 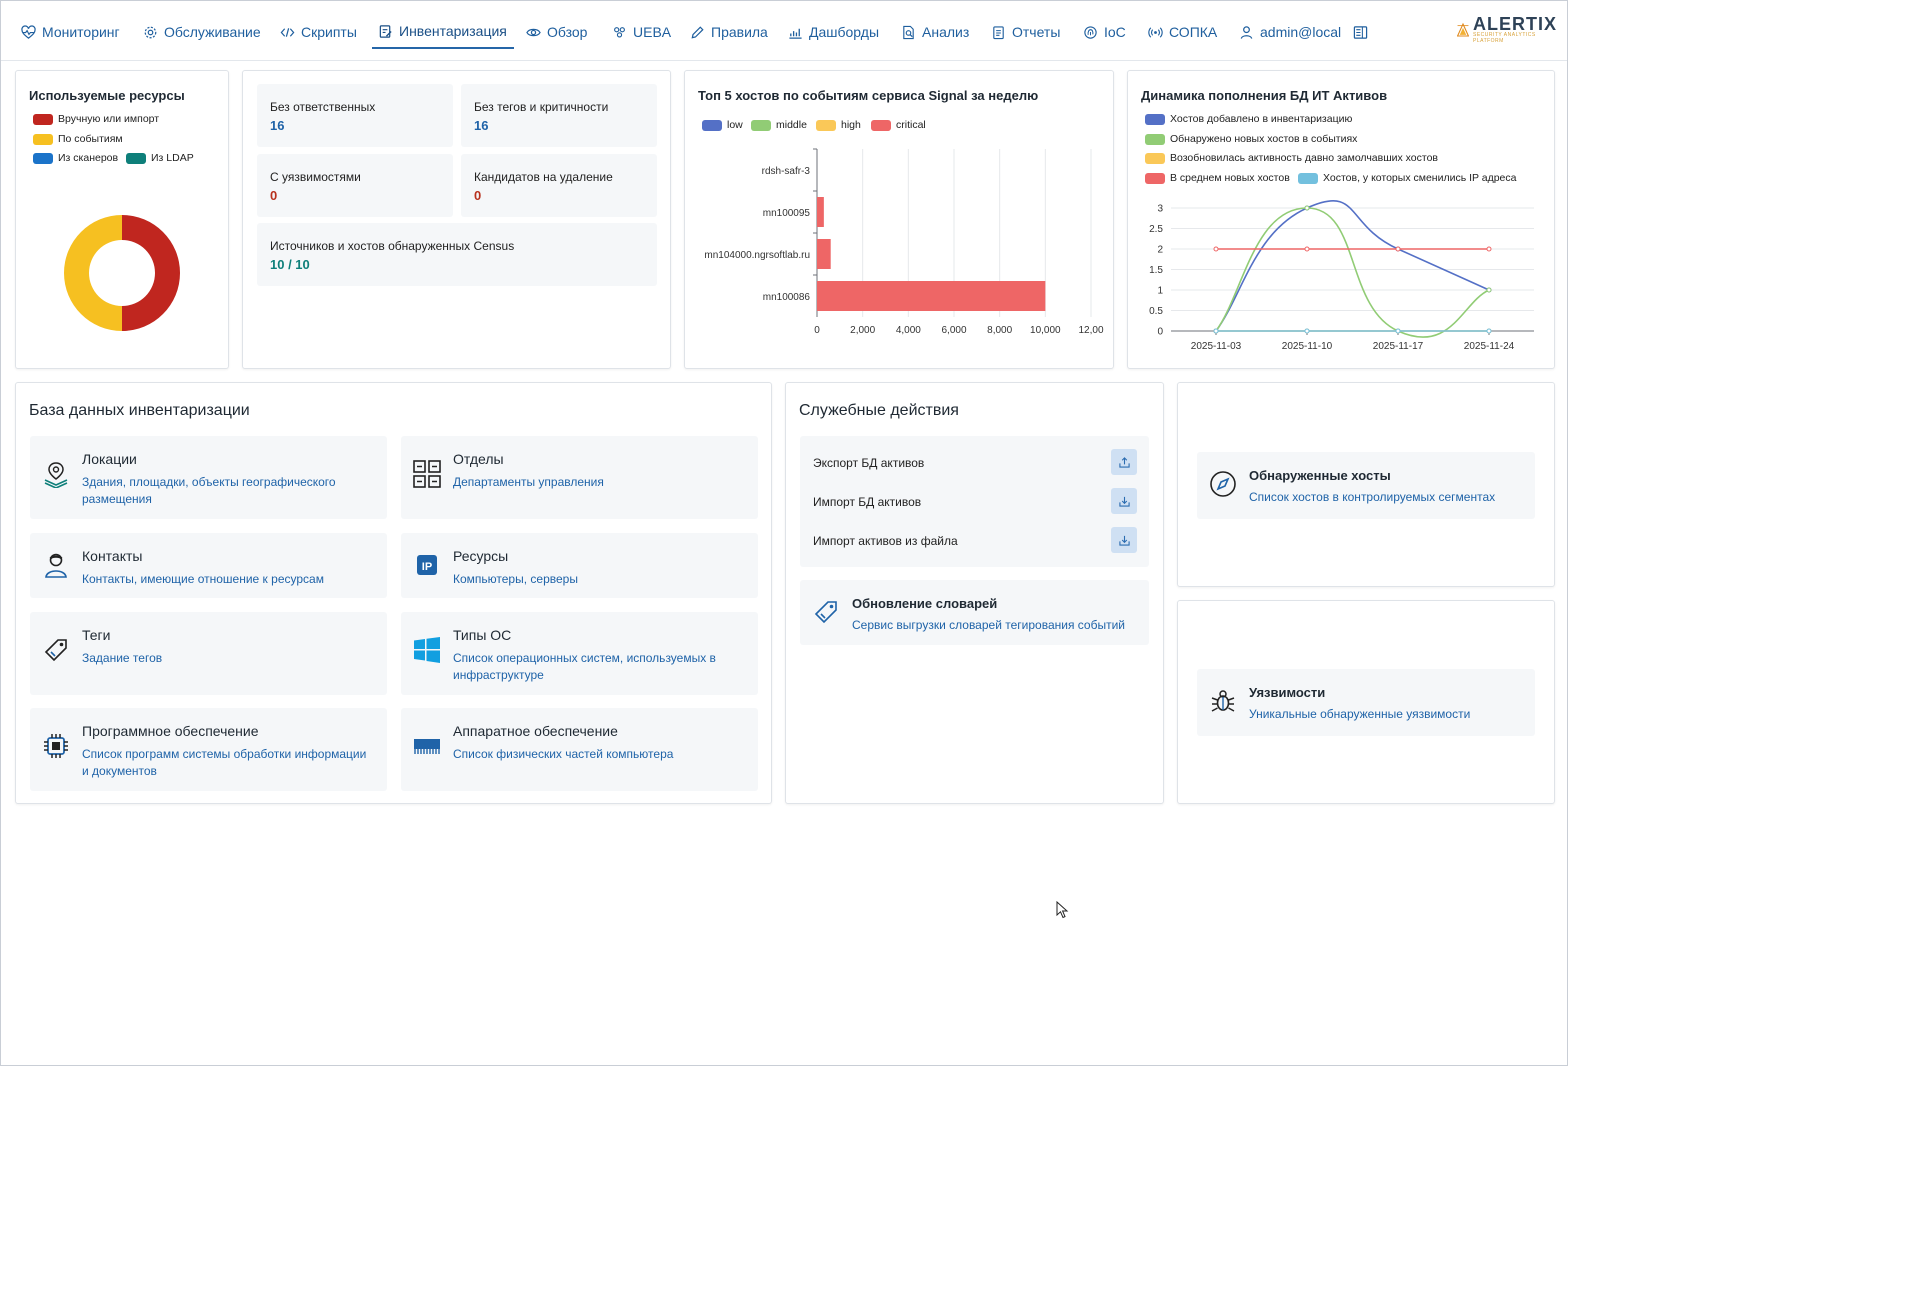 I want to click on legend-item: Обнаружено новых хостов в событиях, so click(x=1251, y=139).